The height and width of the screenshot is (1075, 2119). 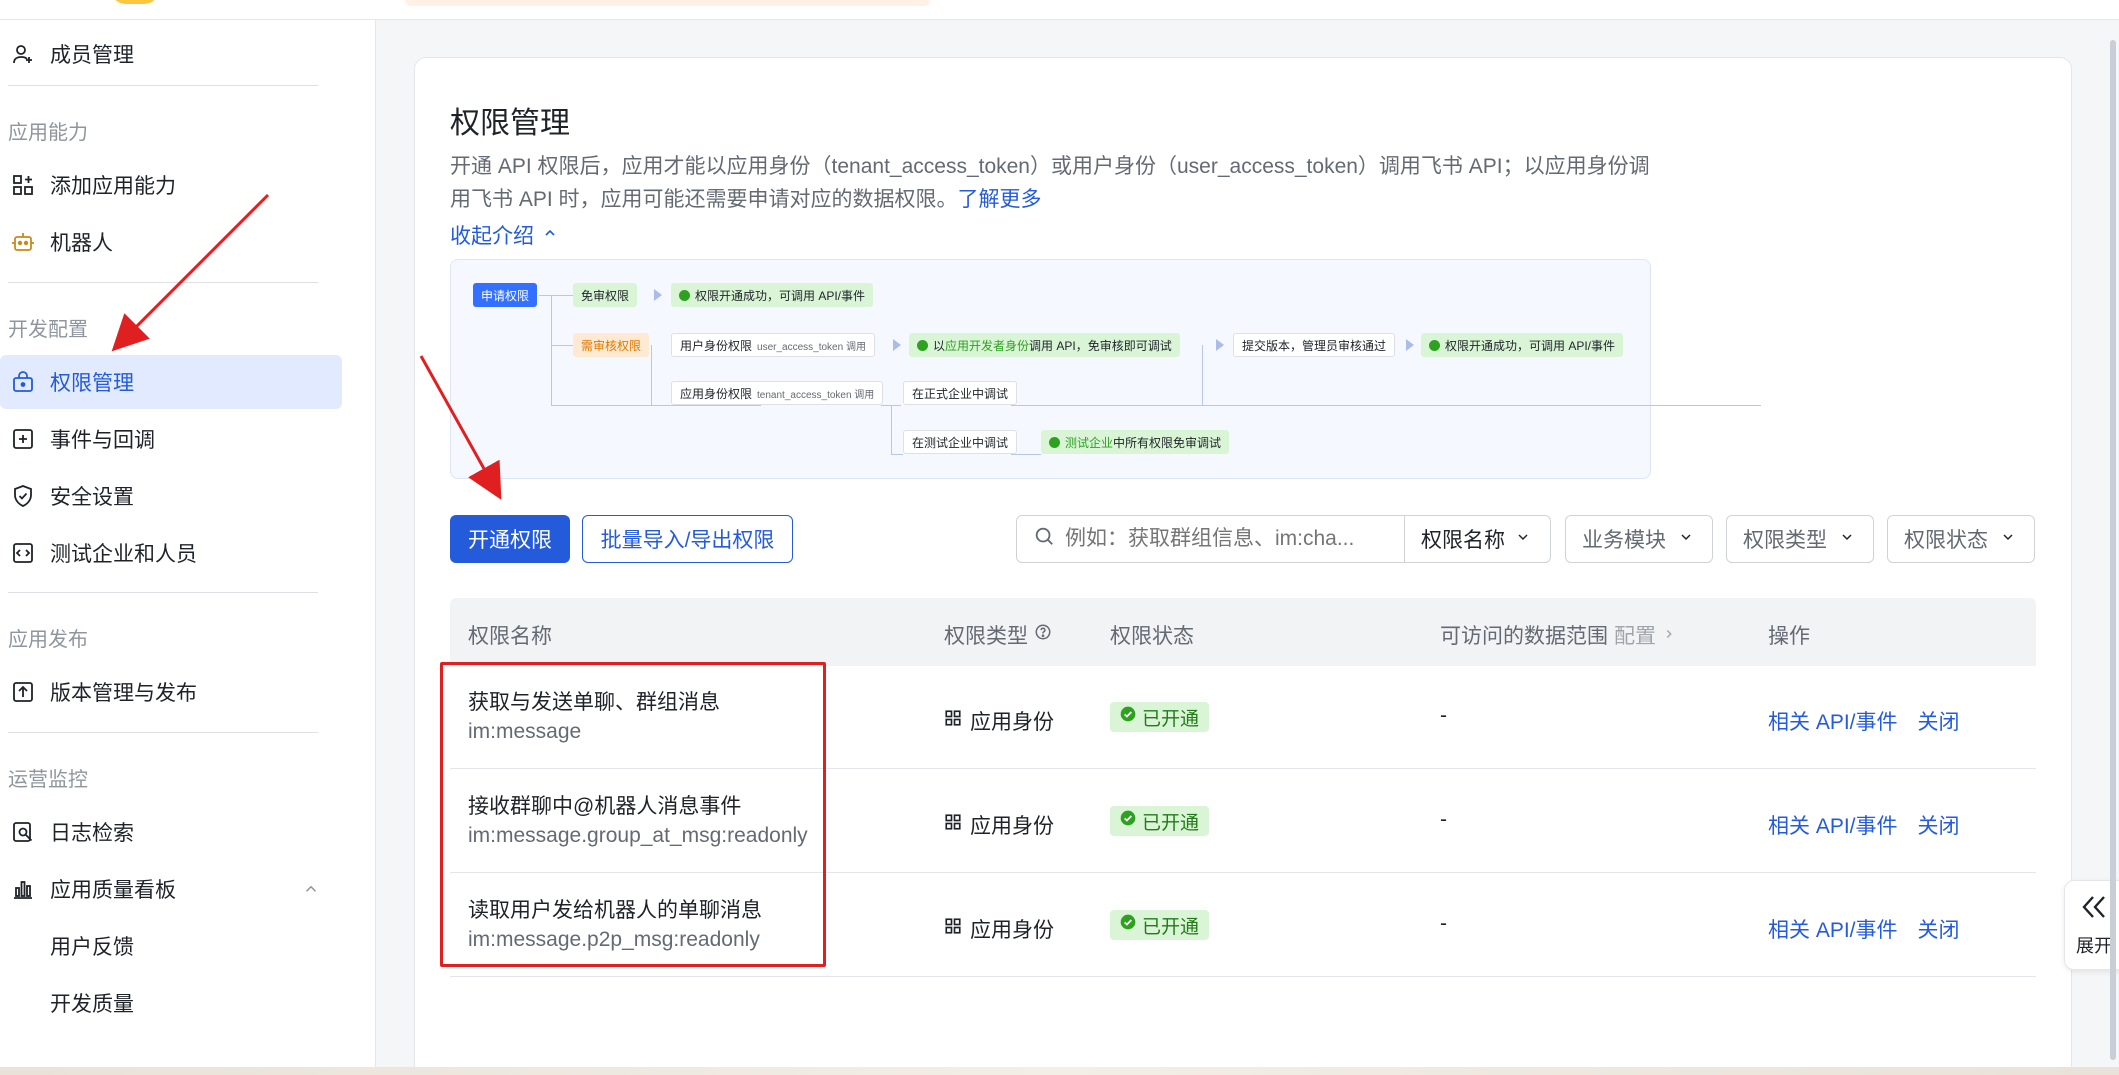 I want to click on learn-more-link: 了解更多, so click(x=1000, y=199).